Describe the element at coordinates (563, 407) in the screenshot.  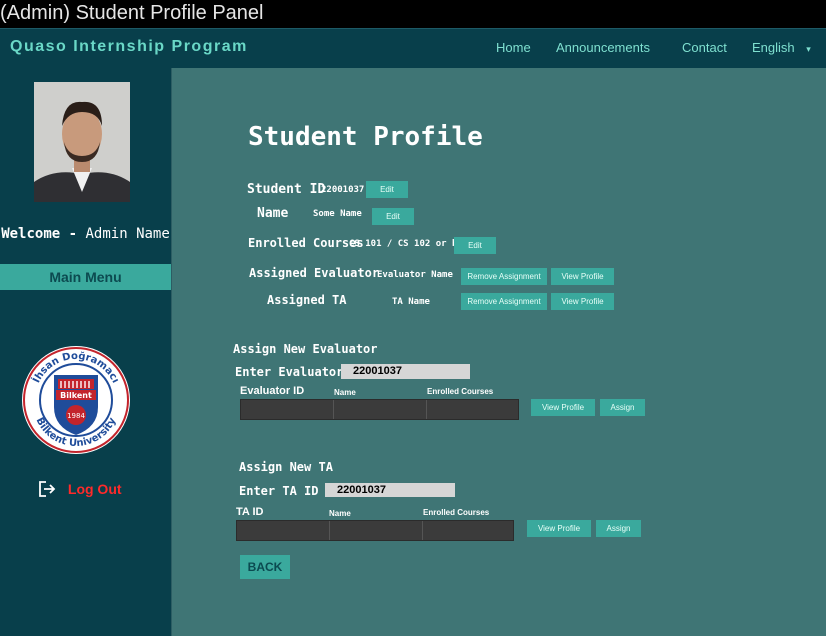
I see `evaluator-view-profile-button: View Profile` at that location.